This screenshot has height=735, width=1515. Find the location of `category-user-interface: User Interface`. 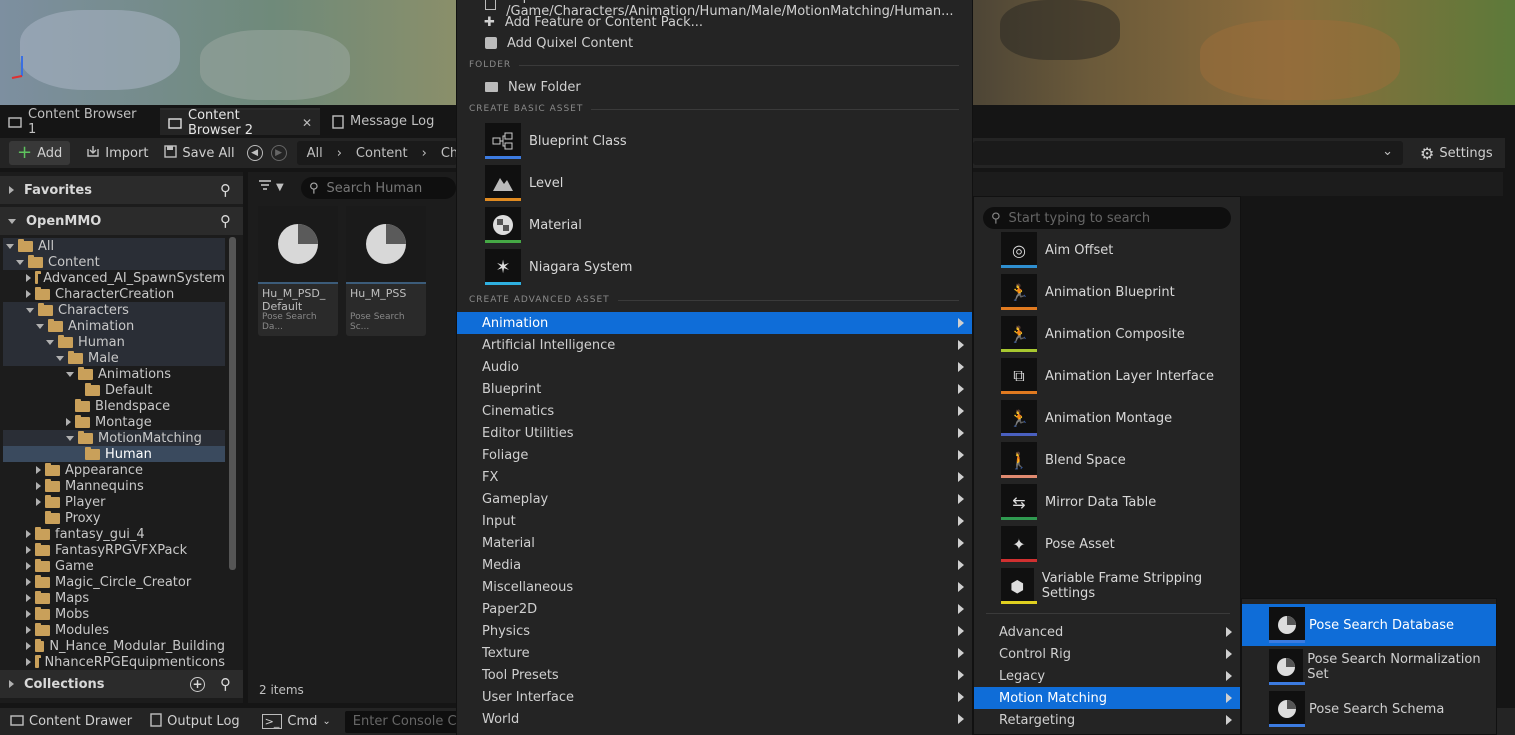

category-user-interface: User Interface is located at coordinates (714, 697).